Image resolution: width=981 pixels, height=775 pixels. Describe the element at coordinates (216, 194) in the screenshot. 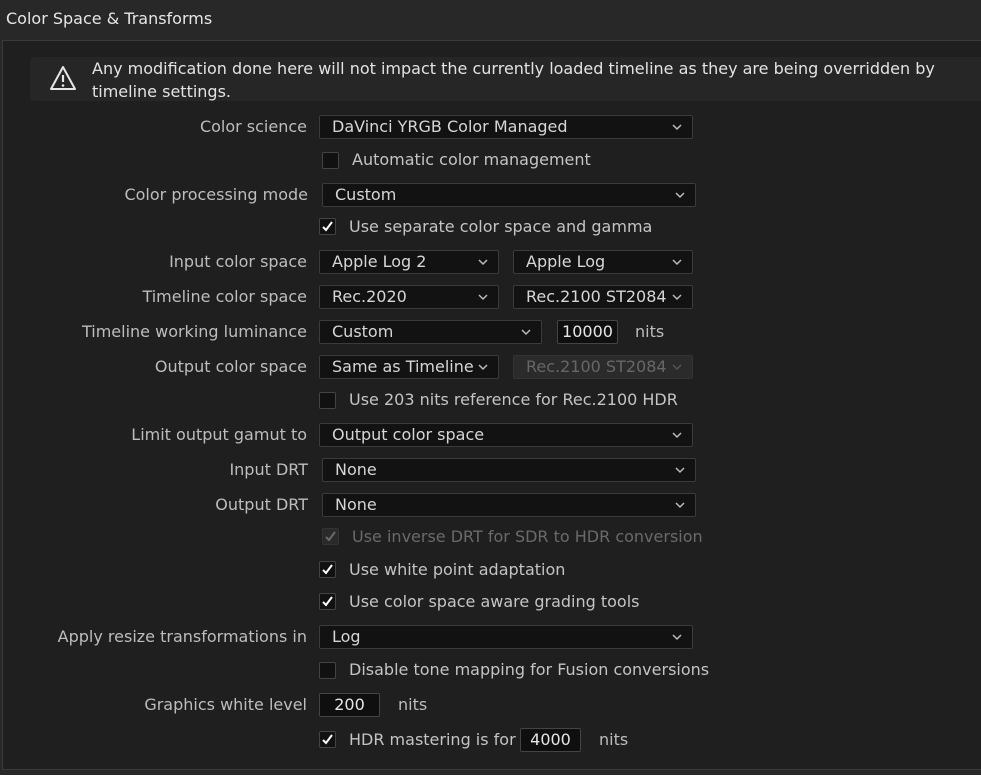

I see `color-processing-mode-label: Color processing mode` at that location.